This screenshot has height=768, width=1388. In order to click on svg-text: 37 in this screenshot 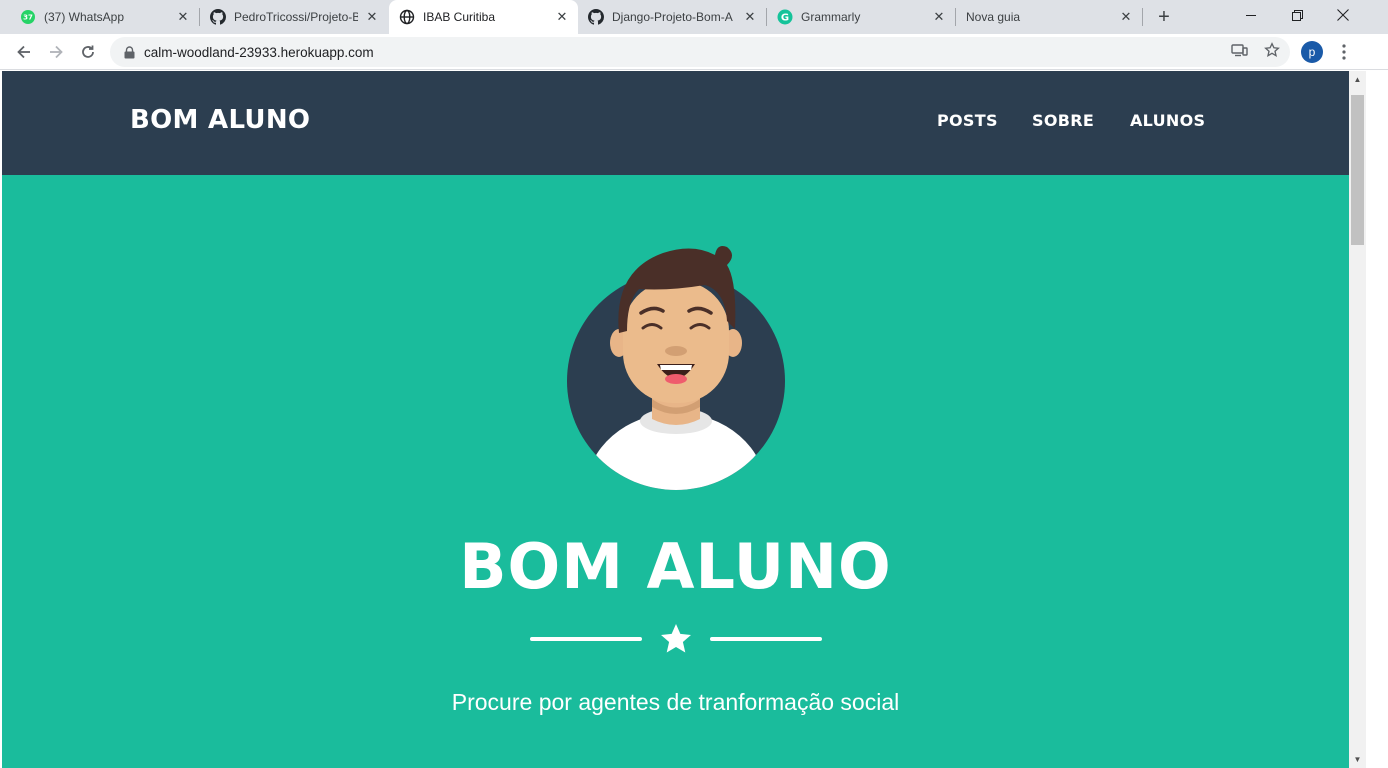, I will do `click(28, 18)`.